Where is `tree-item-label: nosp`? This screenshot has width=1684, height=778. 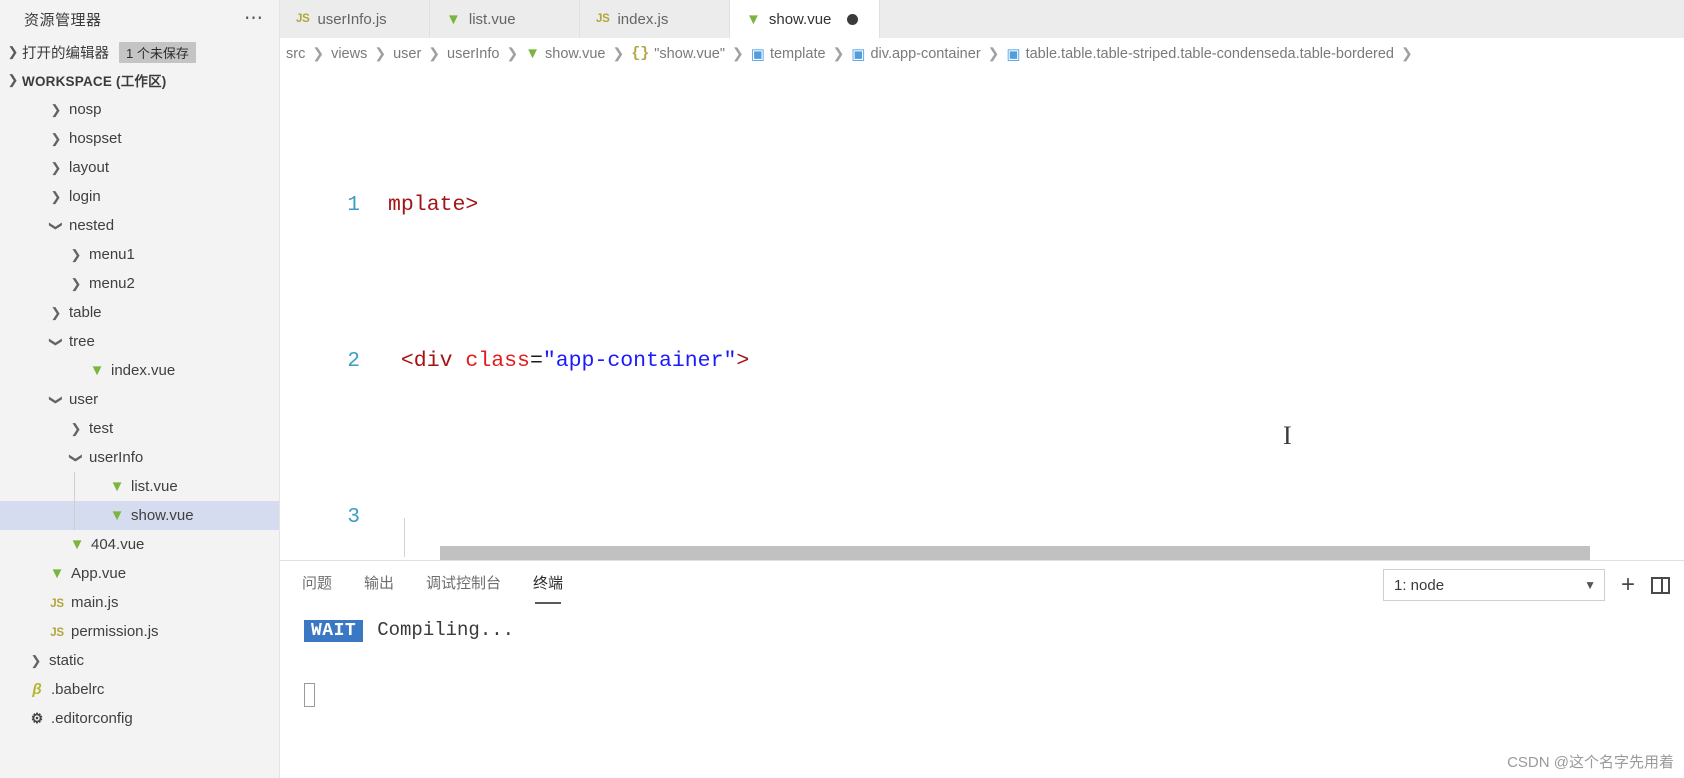
tree-item-label: nosp is located at coordinates (85, 109).